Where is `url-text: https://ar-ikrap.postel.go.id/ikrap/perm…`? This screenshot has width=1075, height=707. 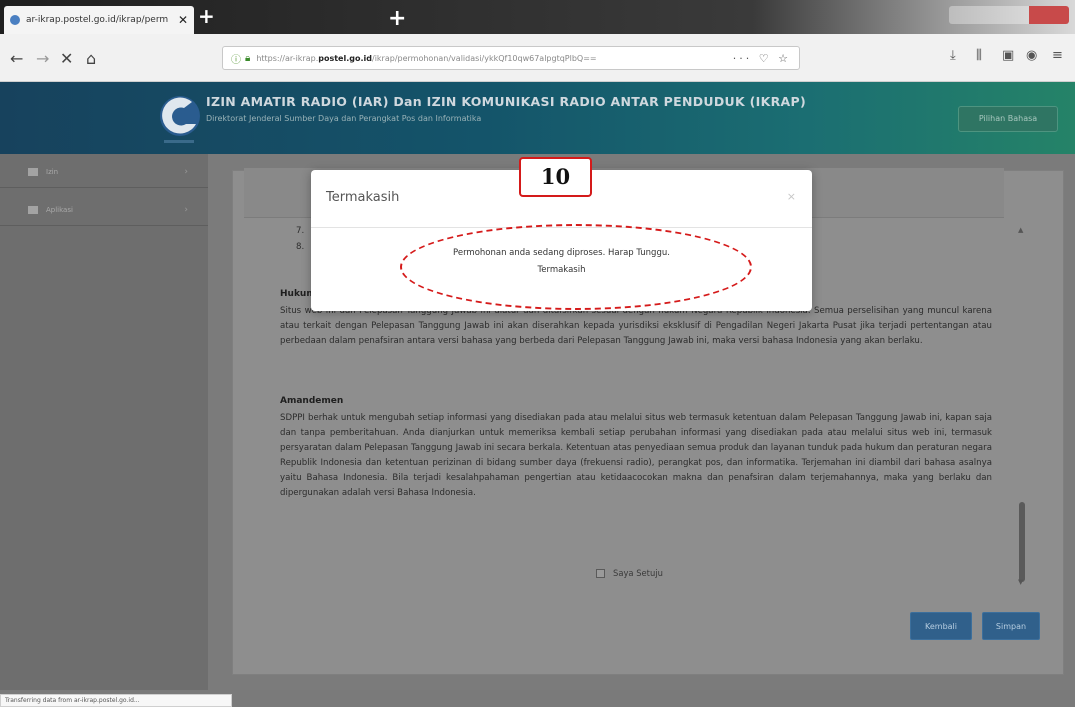 url-text: https://ar-ikrap.postel.go.id/ikrap/perm… is located at coordinates (491, 58).